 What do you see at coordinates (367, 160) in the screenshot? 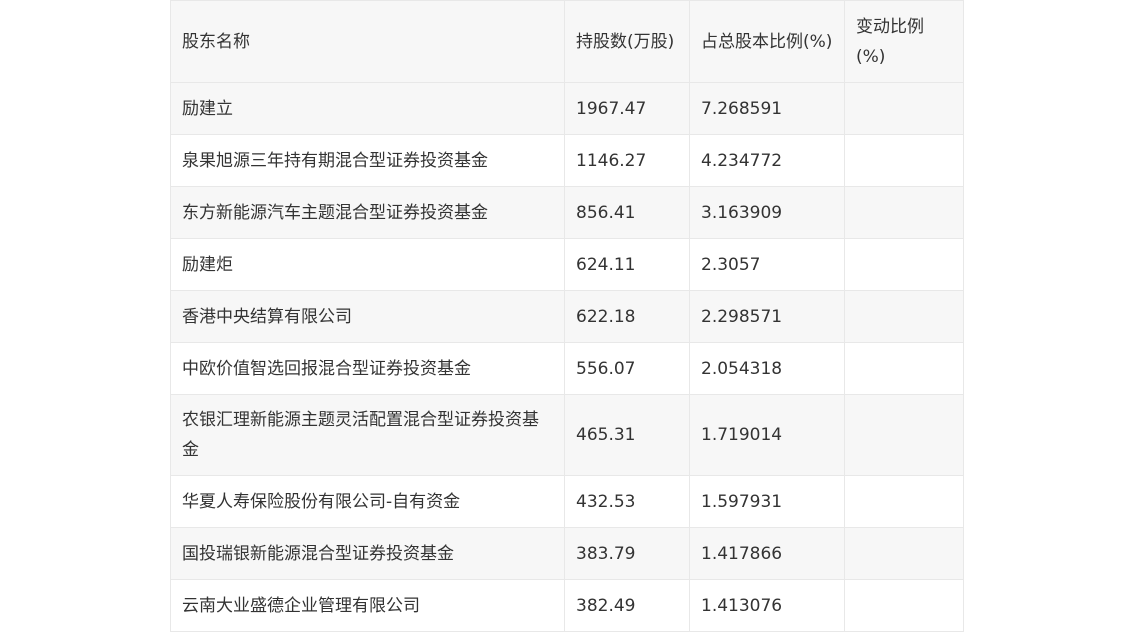
I see `cell-shareholder-name: 泉果旭源三年持有期混合型证券投资基金` at bounding box center [367, 160].